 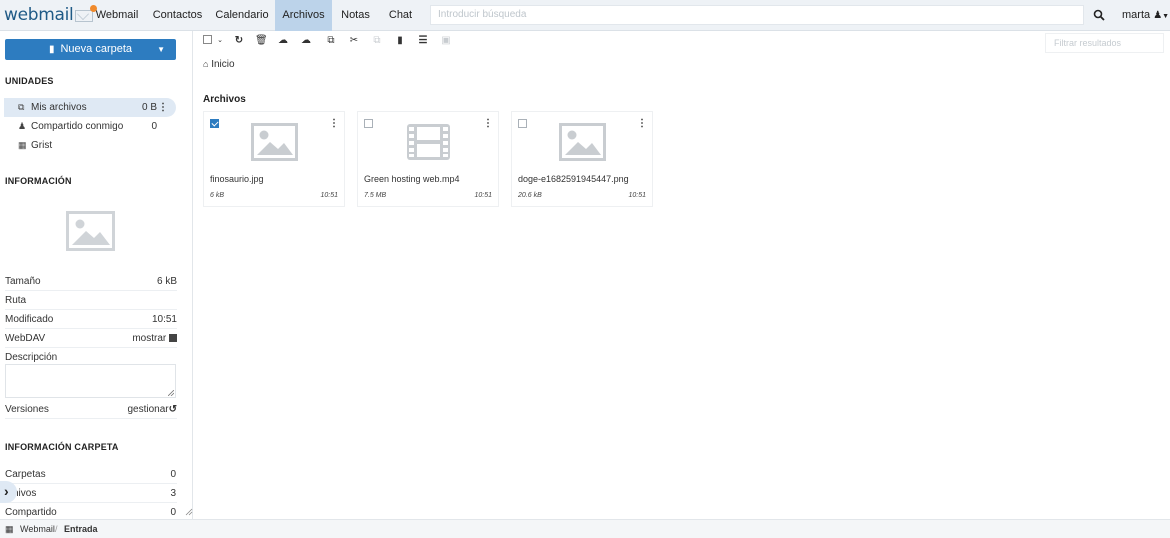 What do you see at coordinates (237, 179) in the screenshot?
I see `file-name: finosaurio.jpg` at bounding box center [237, 179].